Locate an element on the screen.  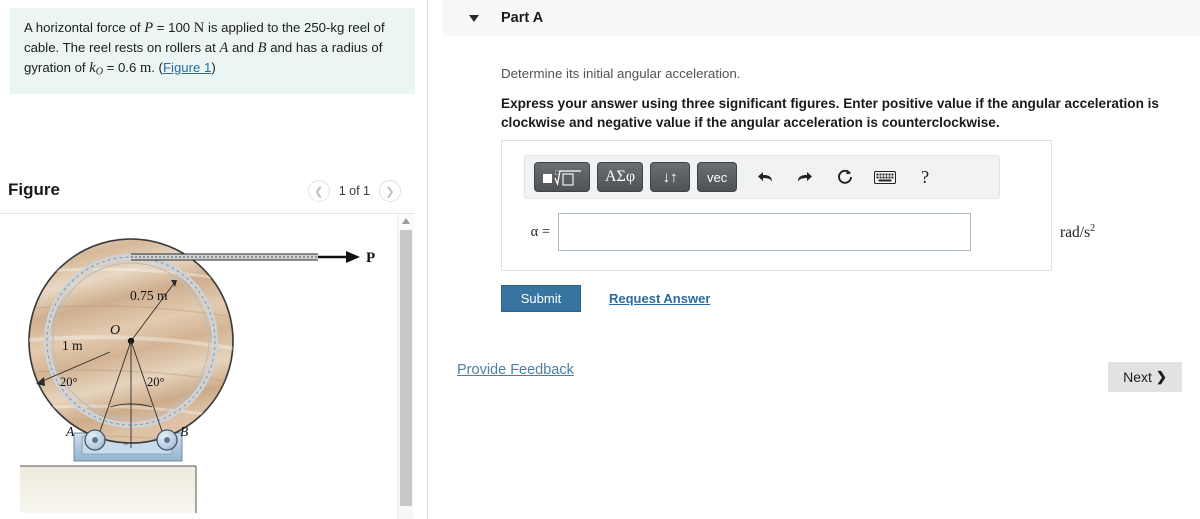
problem-text-part4: . ( is located at coordinates (157, 67).